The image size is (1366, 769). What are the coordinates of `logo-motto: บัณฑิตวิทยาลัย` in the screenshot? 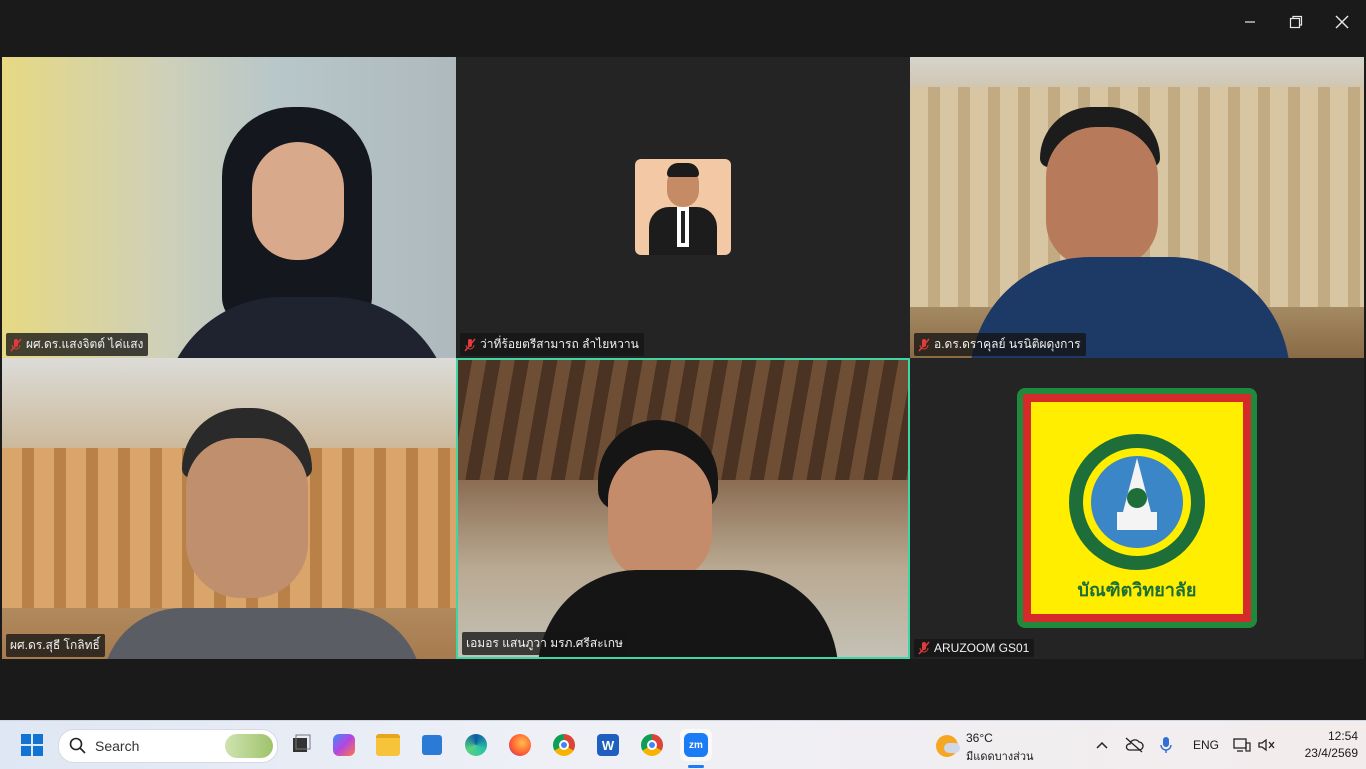 It's located at (1137, 590).